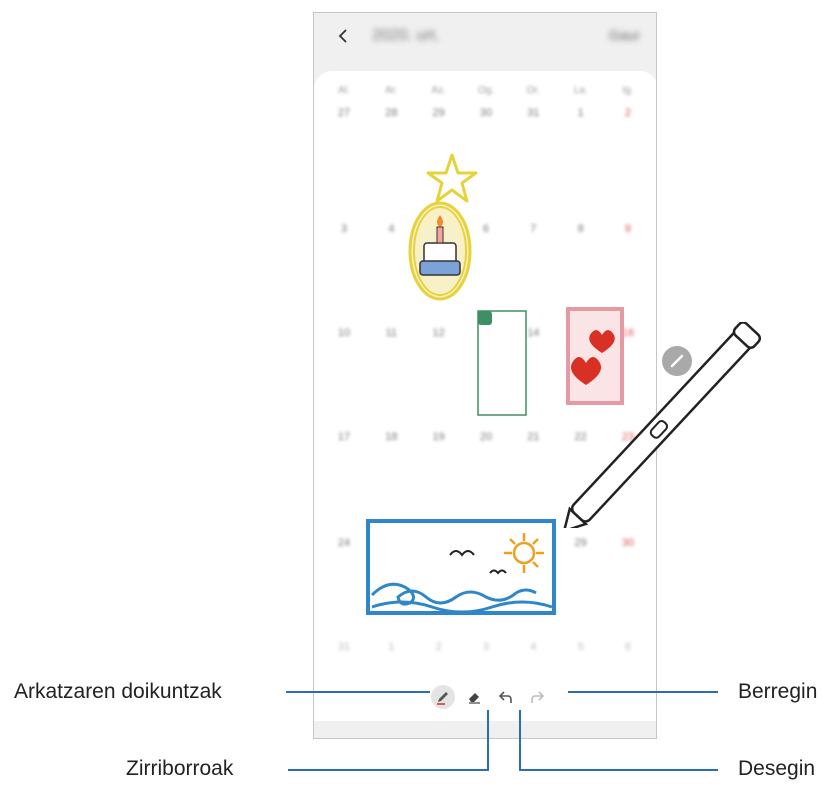 The image size is (833, 801). I want to click on callout-eraser: Zirriborroak, so click(180, 768).